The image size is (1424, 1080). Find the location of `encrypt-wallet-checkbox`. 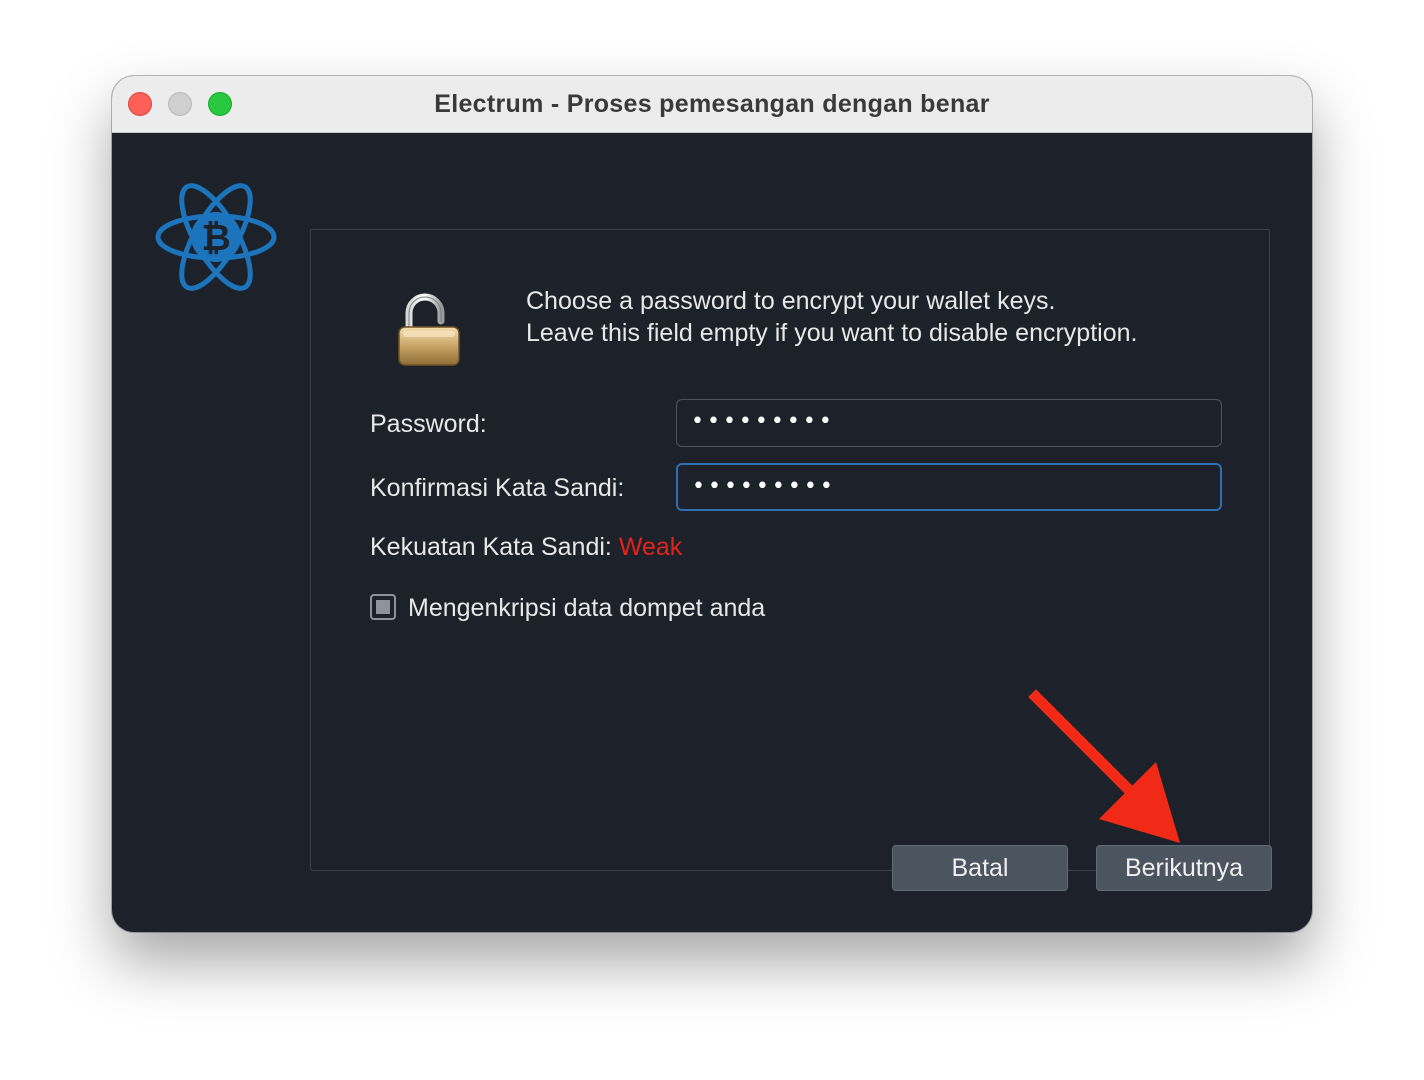

encrypt-wallet-checkbox is located at coordinates (383, 607).